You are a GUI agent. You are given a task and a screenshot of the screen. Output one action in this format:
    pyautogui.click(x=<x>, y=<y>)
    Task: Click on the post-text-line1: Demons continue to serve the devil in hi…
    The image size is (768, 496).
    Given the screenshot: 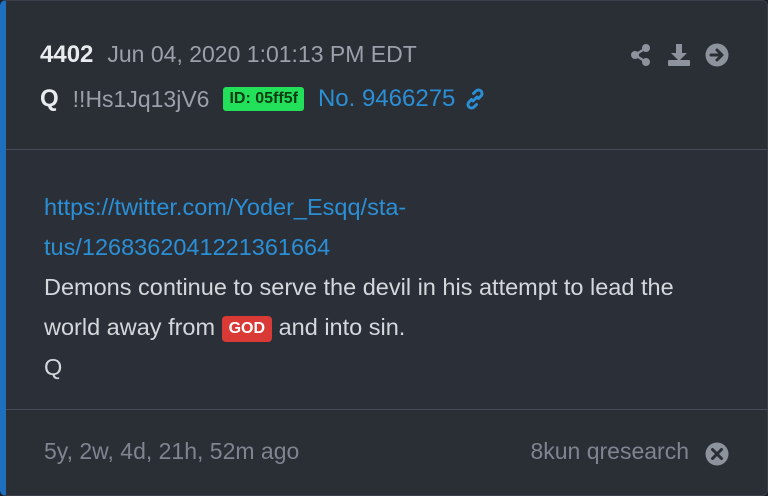 What is the action you would take?
    pyautogui.click(x=359, y=287)
    